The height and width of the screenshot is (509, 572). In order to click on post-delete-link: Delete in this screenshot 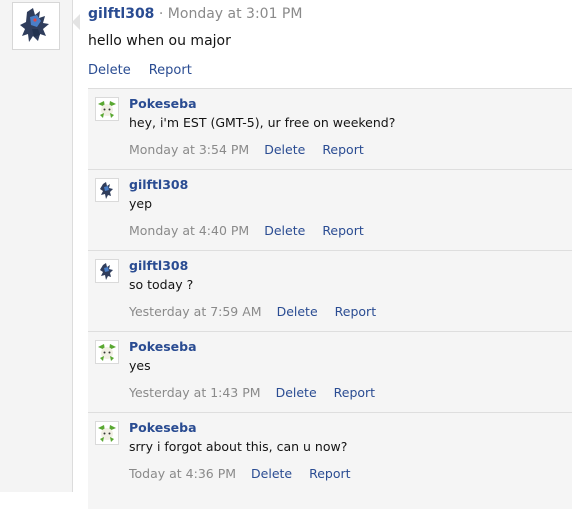, I will do `click(109, 70)`.